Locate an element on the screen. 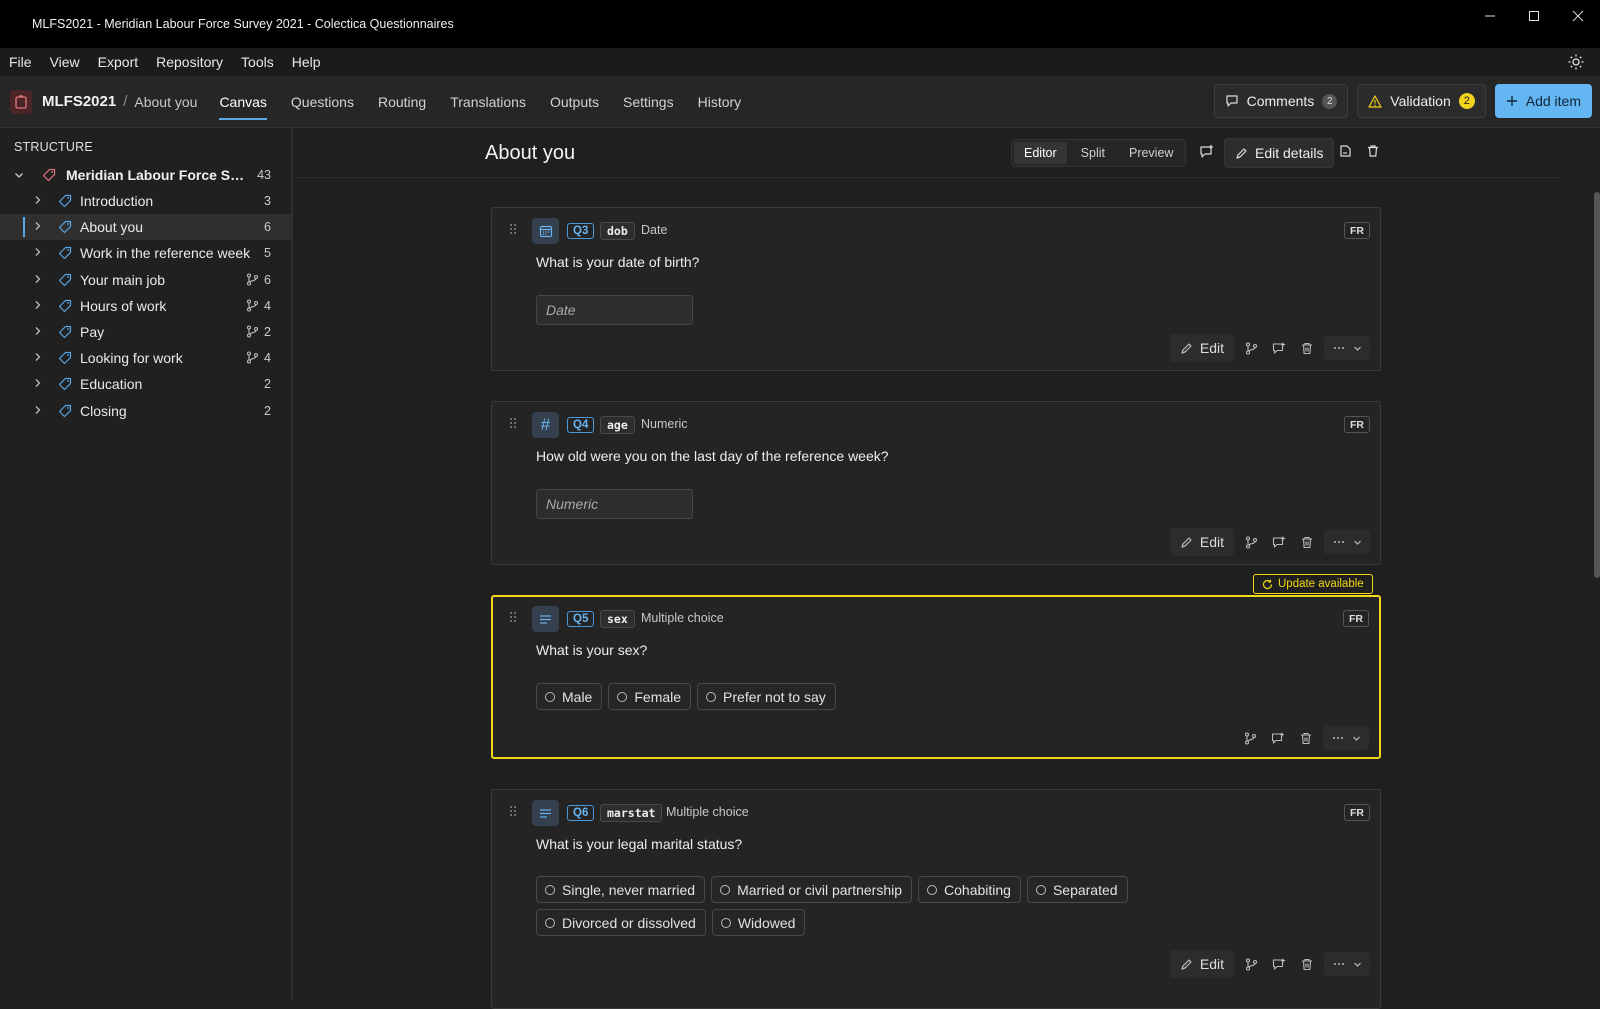  tree-item-work-in-the-reference-week: Work in the reference week 5 is located at coordinates (146, 253).